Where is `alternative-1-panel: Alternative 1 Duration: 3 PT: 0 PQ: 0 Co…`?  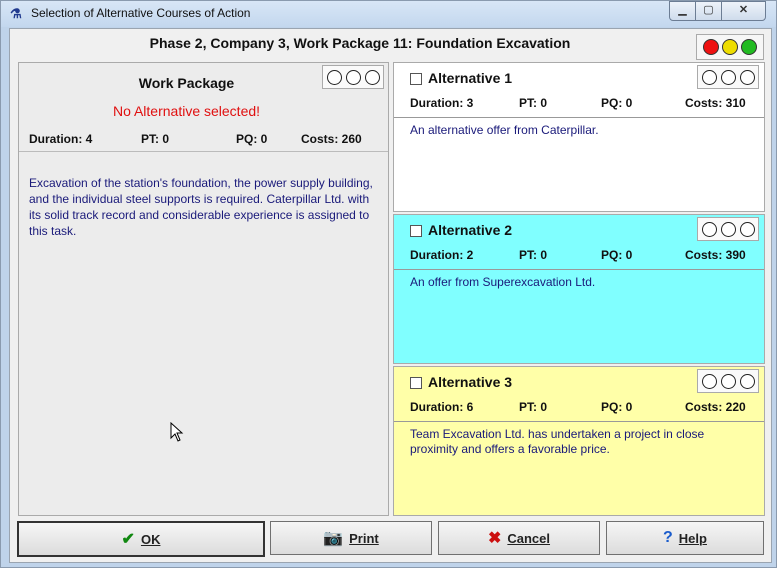 alternative-1-panel: Alternative 1 Duration: 3 PT: 0 PQ: 0 Co… is located at coordinates (579, 137).